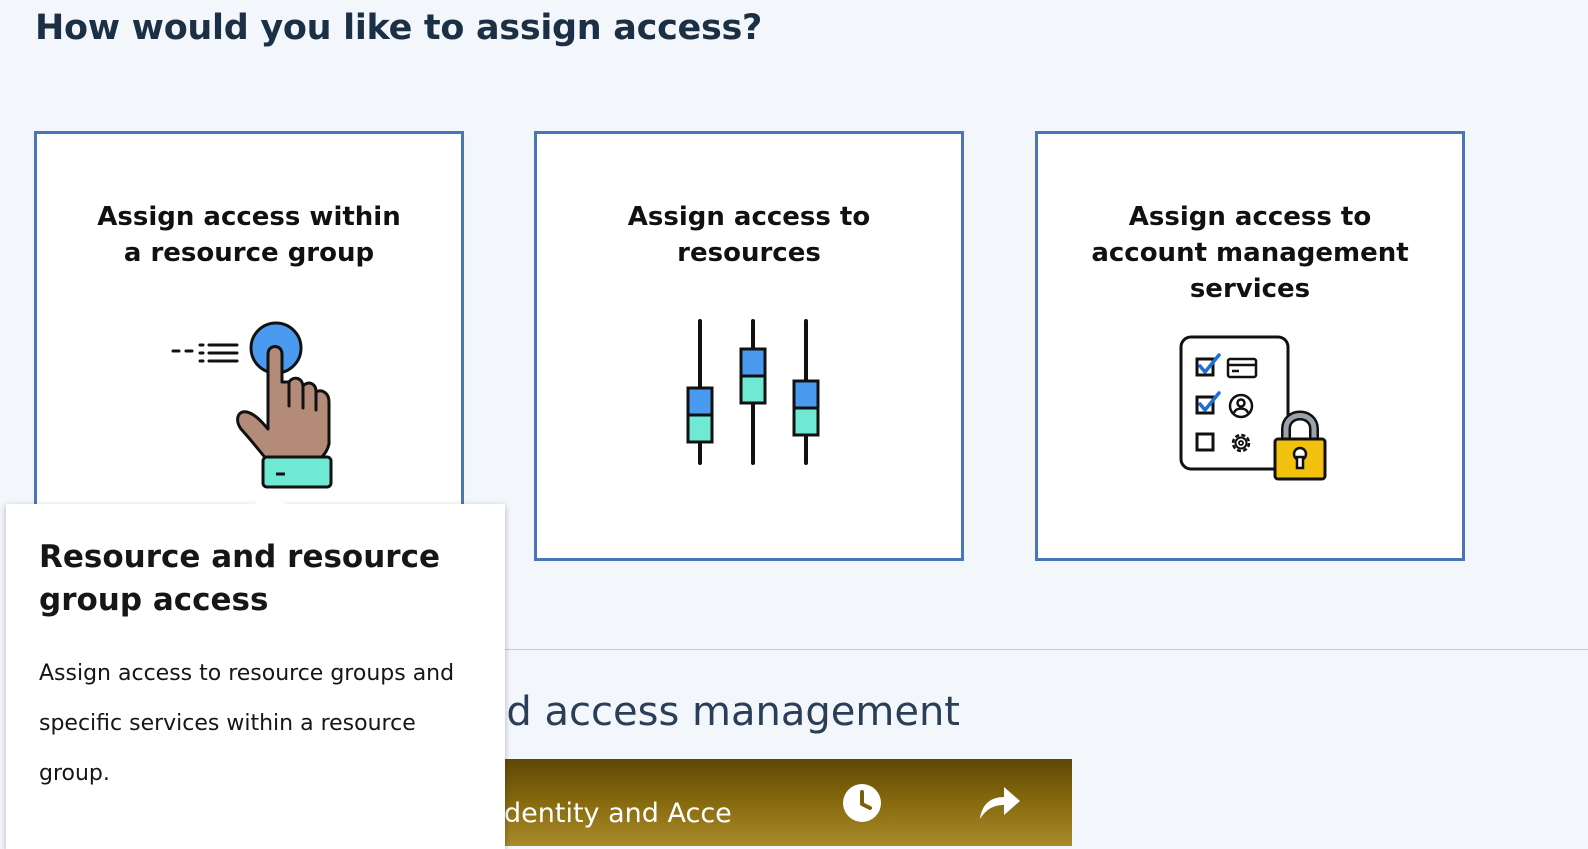 This screenshot has width=1588, height=849. Describe the element at coordinates (249, 253) in the screenshot. I see `card-title-line: a resource group` at that location.